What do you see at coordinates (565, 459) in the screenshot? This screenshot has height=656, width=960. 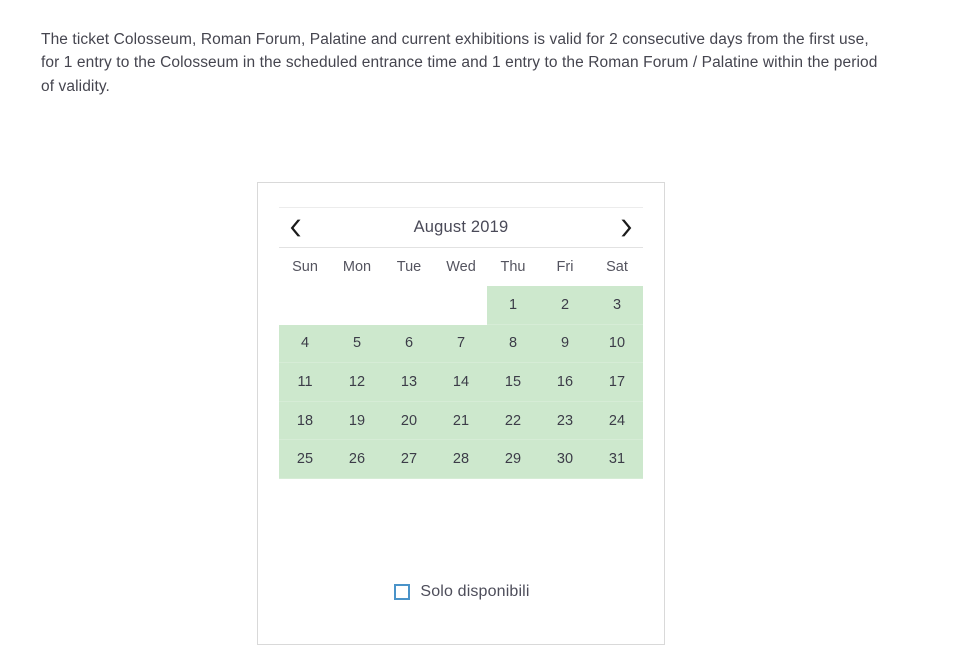 I see `calendar-day-cell: 30` at bounding box center [565, 459].